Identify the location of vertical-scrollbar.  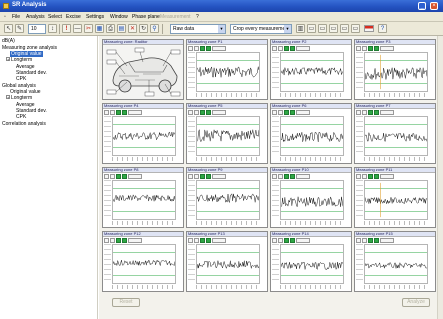
(440, 177).